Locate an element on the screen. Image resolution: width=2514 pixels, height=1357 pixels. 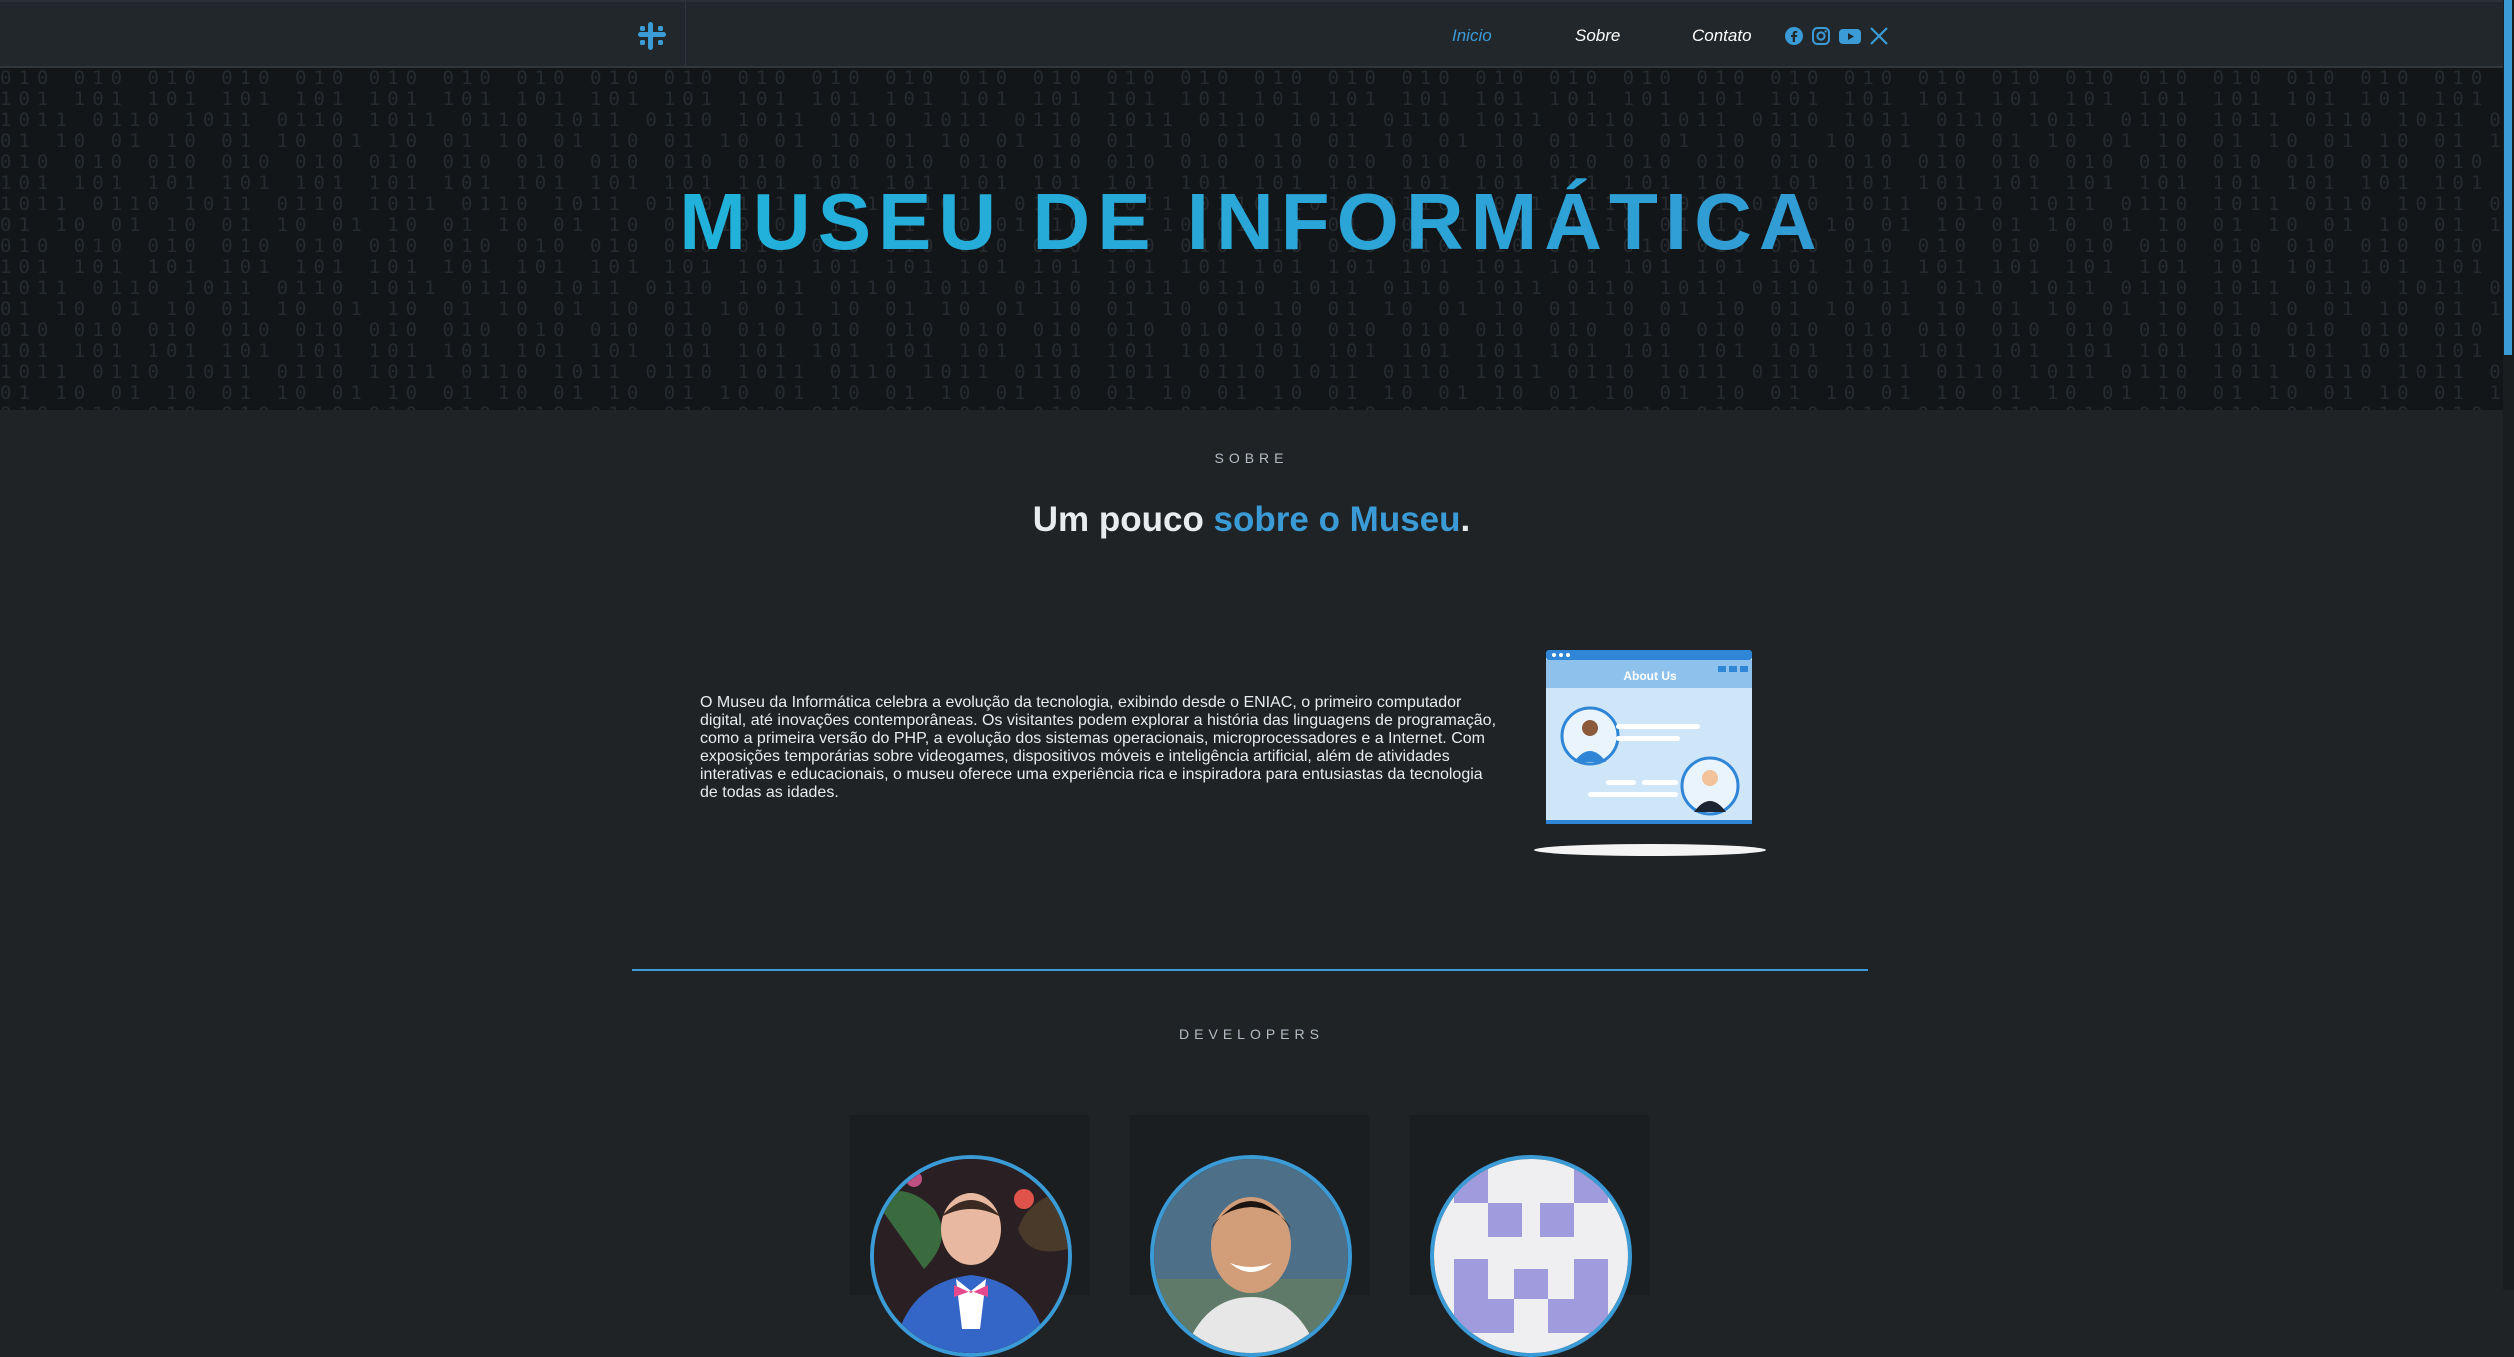
nav-link-contato: Contato is located at coordinates (1722, 36).